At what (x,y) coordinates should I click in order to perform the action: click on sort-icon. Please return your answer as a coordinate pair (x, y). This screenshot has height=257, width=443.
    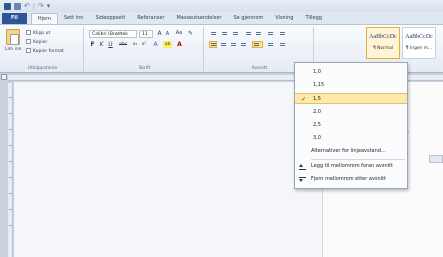
    Looking at the image, I should click on (270, 34).